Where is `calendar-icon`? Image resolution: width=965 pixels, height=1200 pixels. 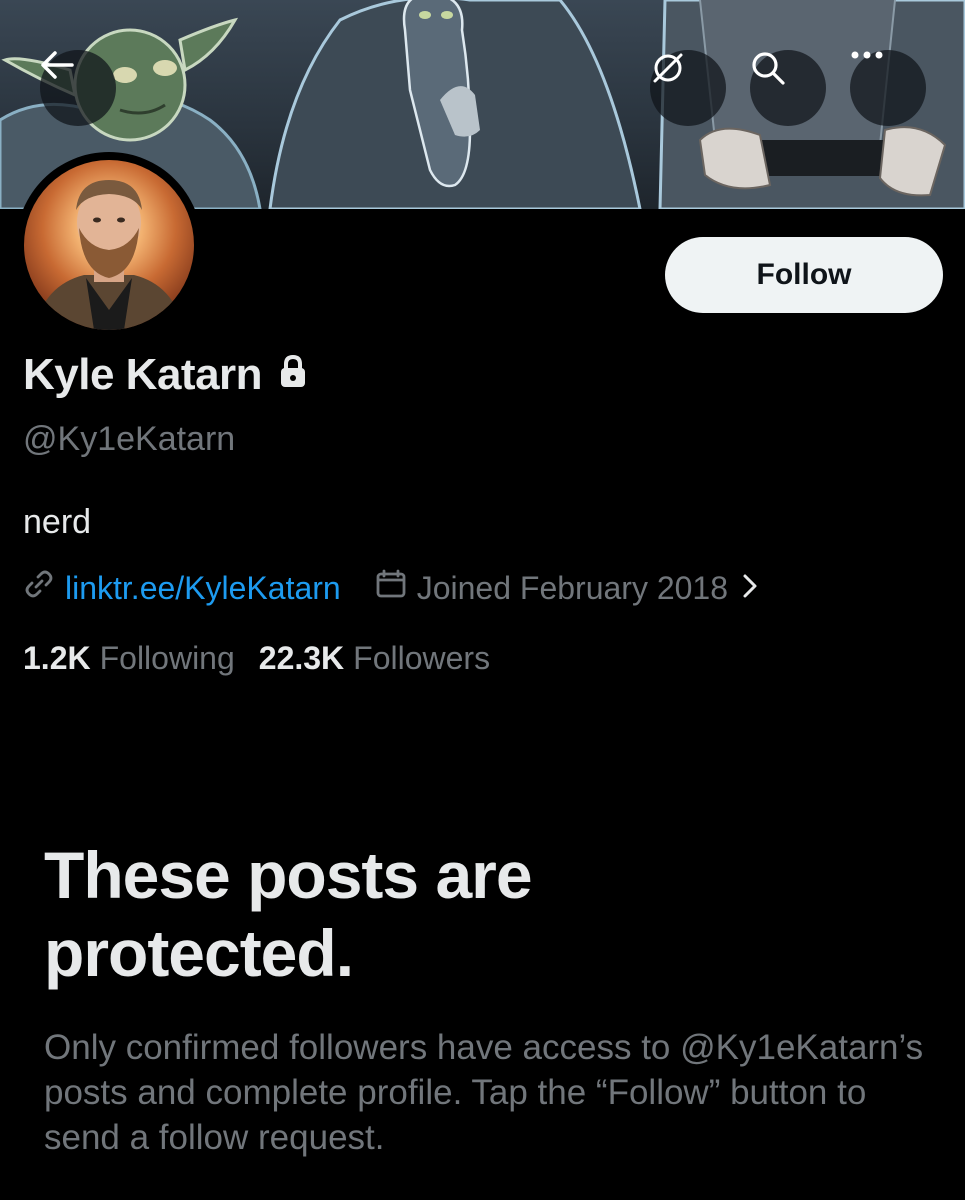
calendar-icon is located at coordinates (396, 588).